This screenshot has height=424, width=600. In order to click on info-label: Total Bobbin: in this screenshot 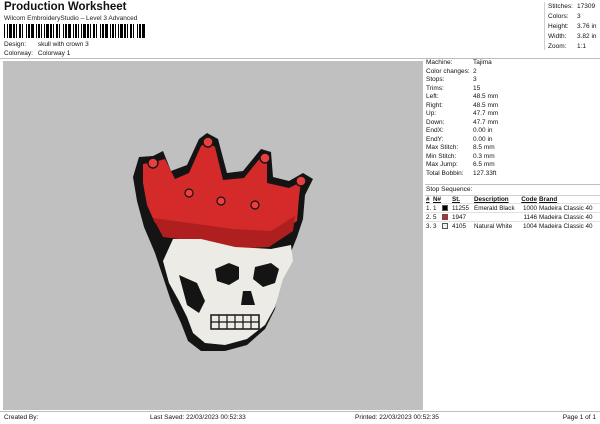, I will do `click(445, 173)`.